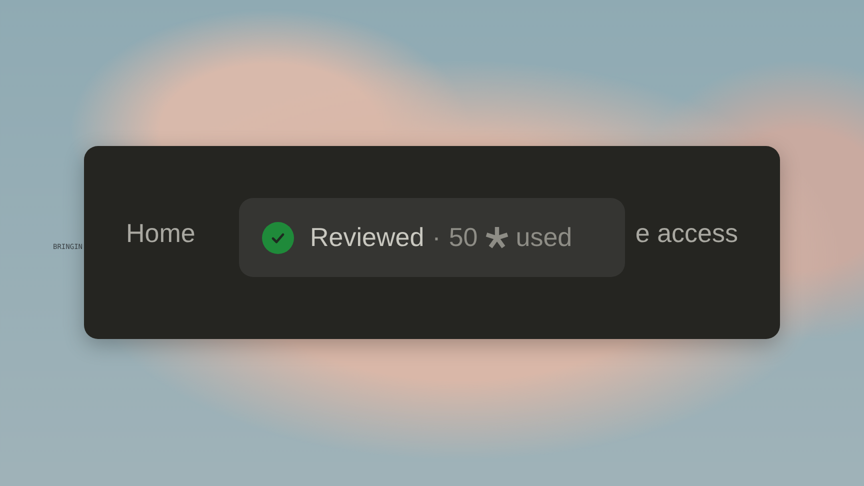 This screenshot has height=486, width=864. What do you see at coordinates (496, 238) in the screenshot?
I see `asterisk-icon` at bounding box center [496, 238].